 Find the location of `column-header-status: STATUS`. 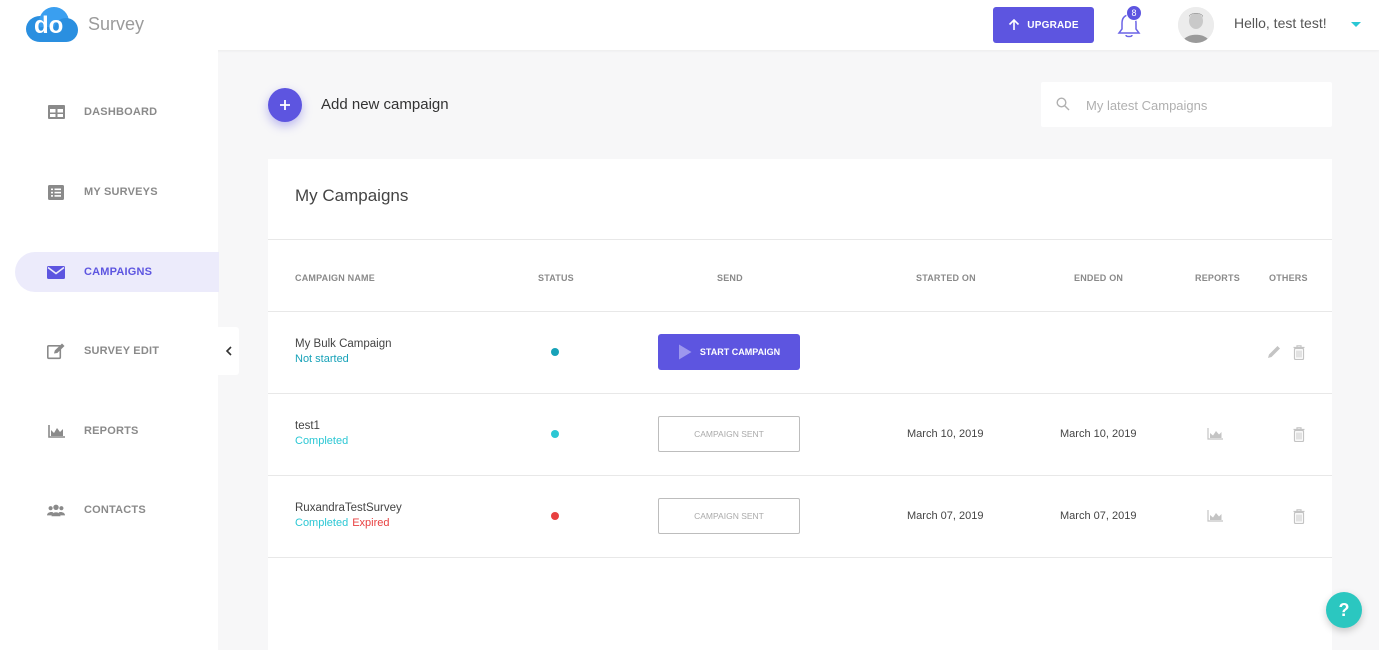

column-header-status: STATUS is located at coordinates (556, 278).